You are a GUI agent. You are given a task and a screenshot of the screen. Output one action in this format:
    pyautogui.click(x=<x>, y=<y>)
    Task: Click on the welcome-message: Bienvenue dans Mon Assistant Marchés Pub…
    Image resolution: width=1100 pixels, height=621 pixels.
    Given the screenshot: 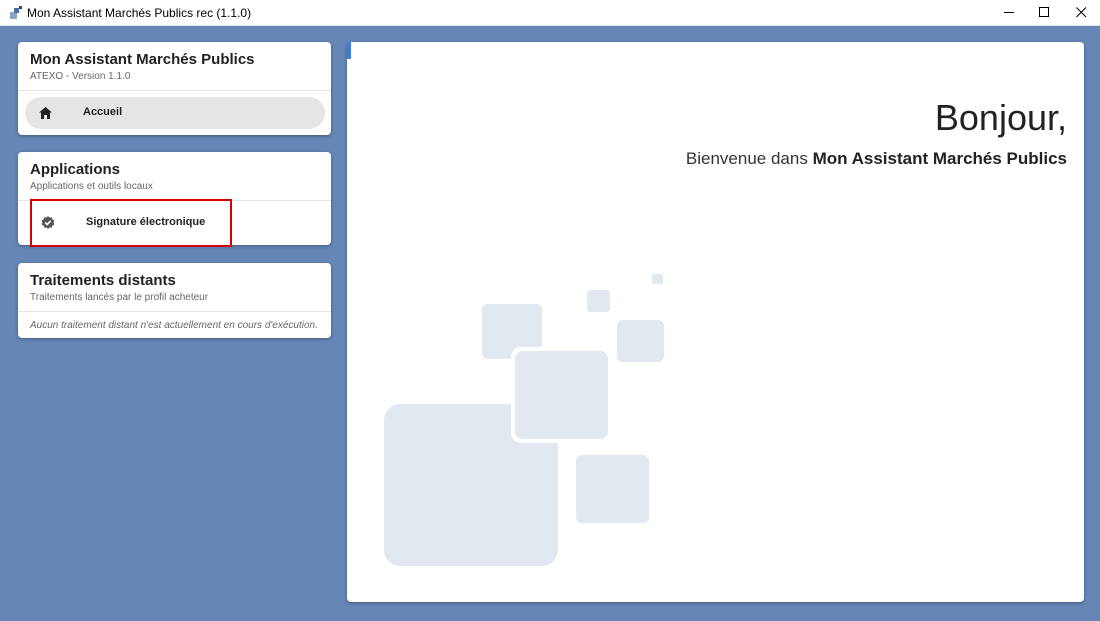 What is the action you would take?
    pyautogui.click(x=876, y=159)
    